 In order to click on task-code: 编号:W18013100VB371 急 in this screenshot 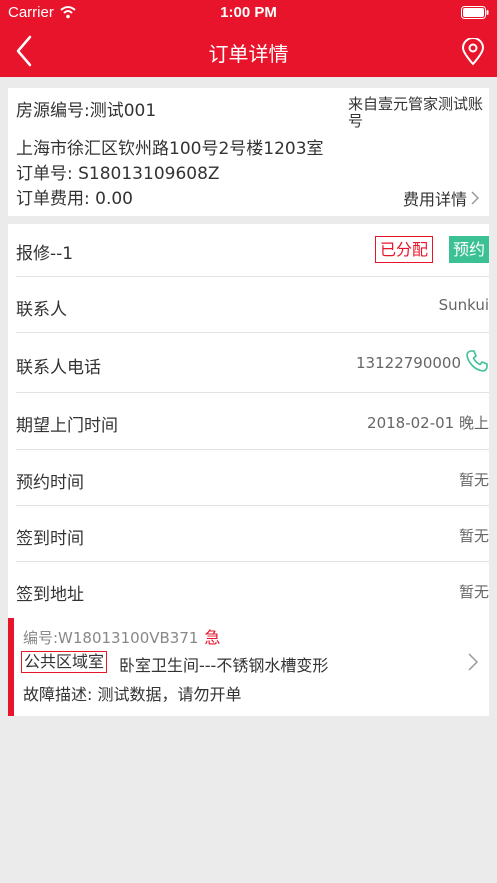, I will do `click(121, 636)`.